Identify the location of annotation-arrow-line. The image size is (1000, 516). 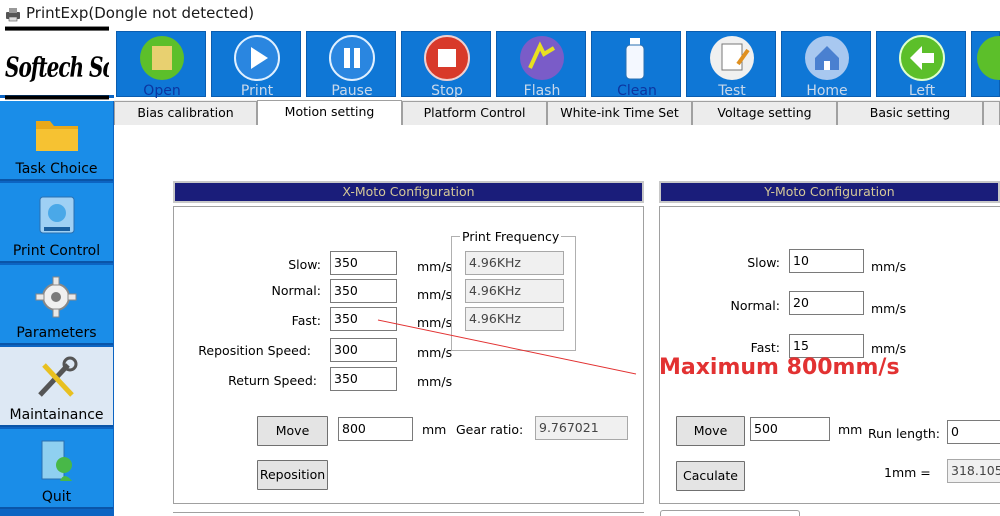
(507, 347).